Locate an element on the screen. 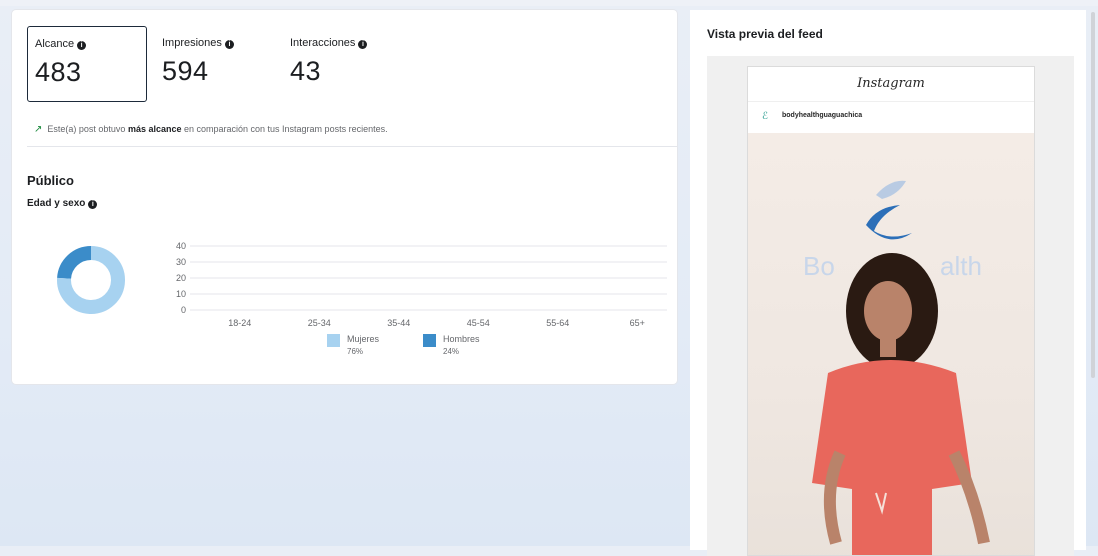  insight-prefix: Este(a) post obtuvo is located at coordinates (87, 129).